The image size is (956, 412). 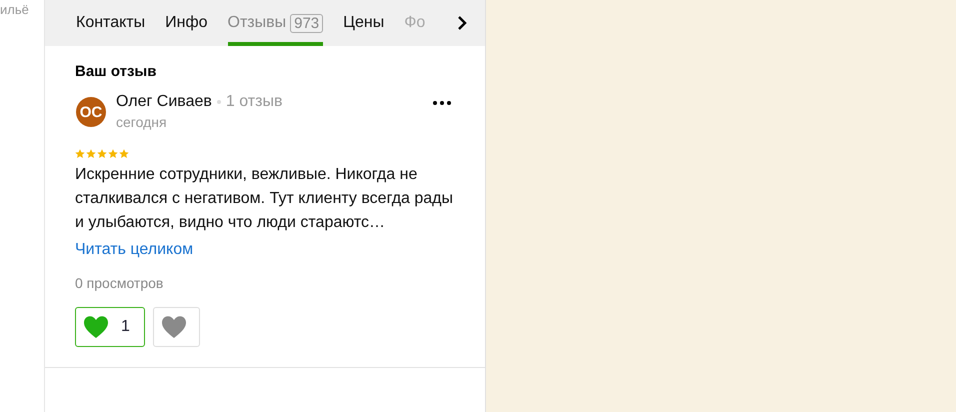 I want to click on avatar: ОС, so click(x=91, y=112).